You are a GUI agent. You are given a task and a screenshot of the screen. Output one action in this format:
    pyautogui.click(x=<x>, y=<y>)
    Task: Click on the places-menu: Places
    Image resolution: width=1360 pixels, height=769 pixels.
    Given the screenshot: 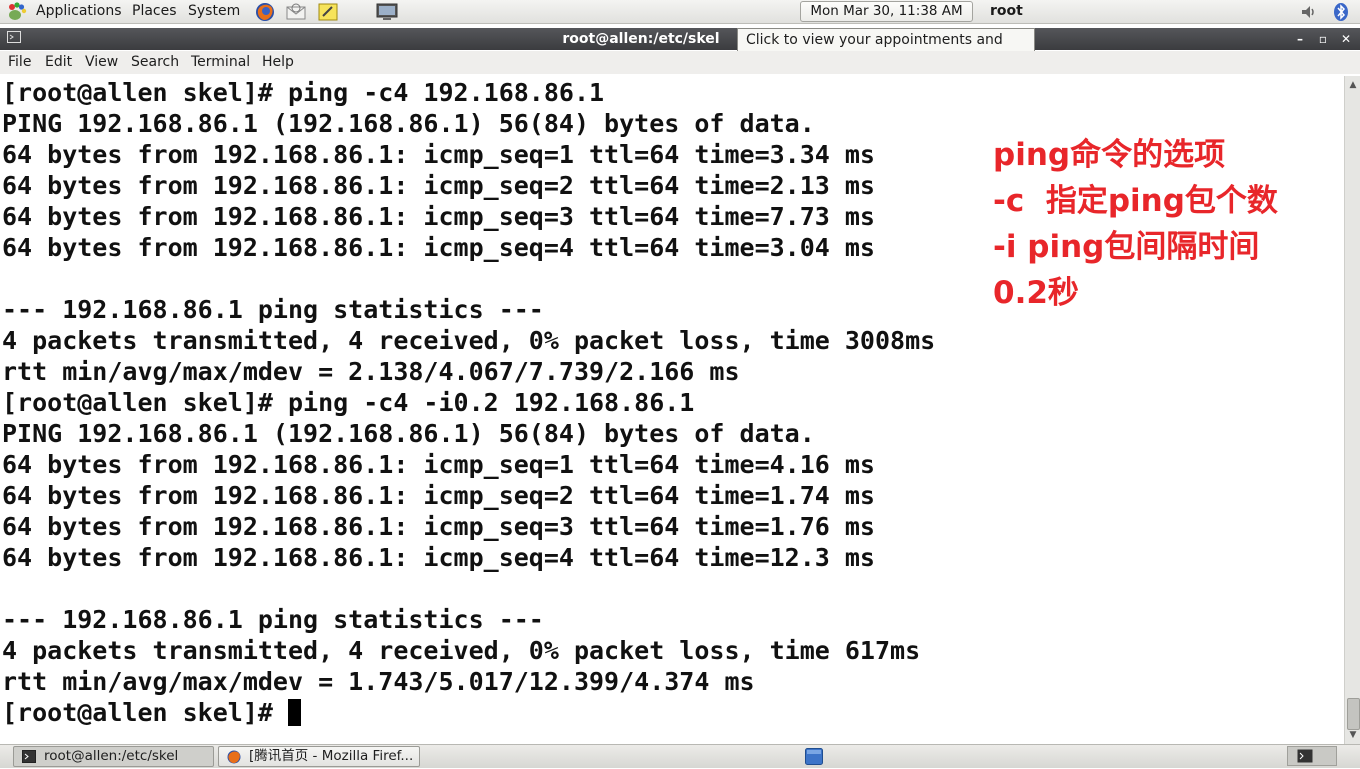 What is the action you would take?
    pyautogui.click(x=154, y=11)
    